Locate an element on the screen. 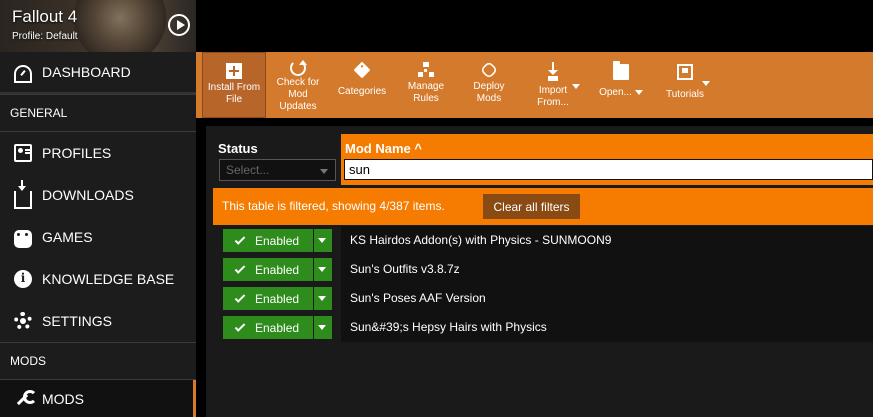  mod-name-sort-label: Mod Name ^ is located at coordinates (383, 148).